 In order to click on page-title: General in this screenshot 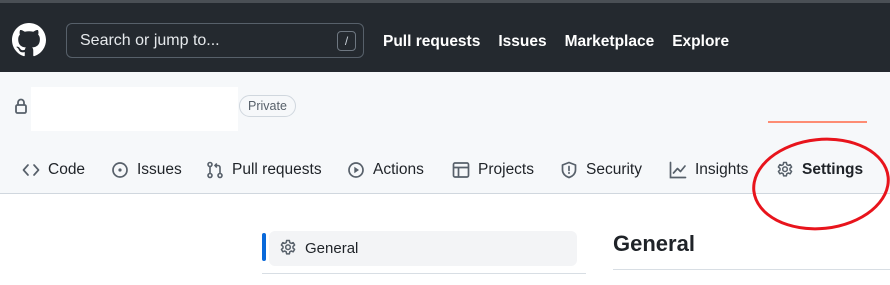, I will do `click(654, 243)`.